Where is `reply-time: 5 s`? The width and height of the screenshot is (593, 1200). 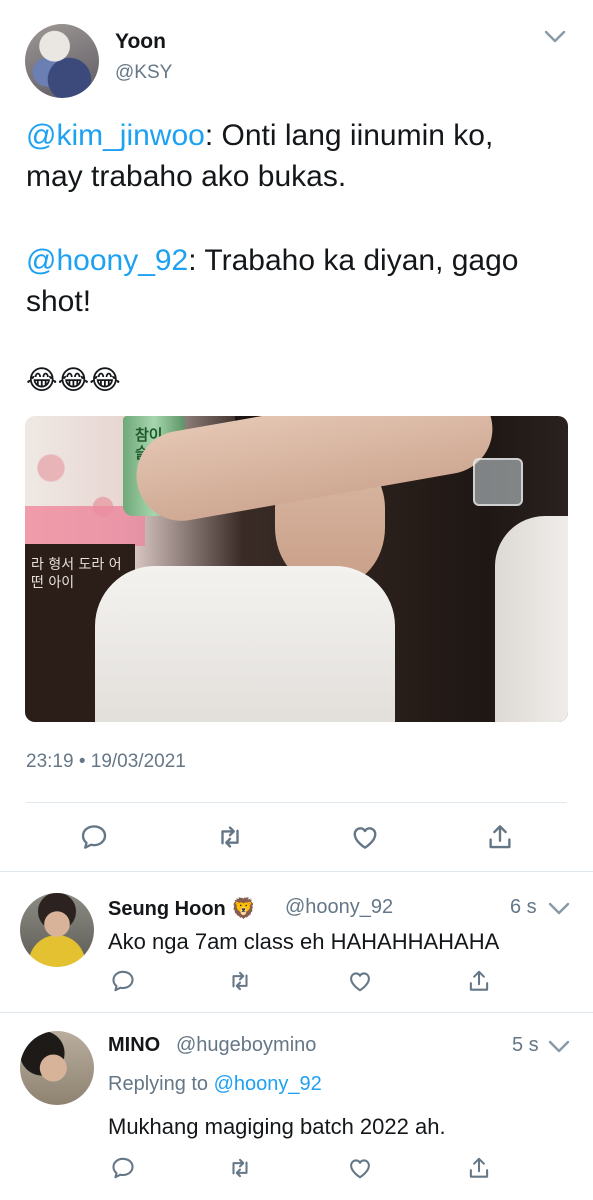
reply-time: 5 s is located at coordinates (525, 1045).